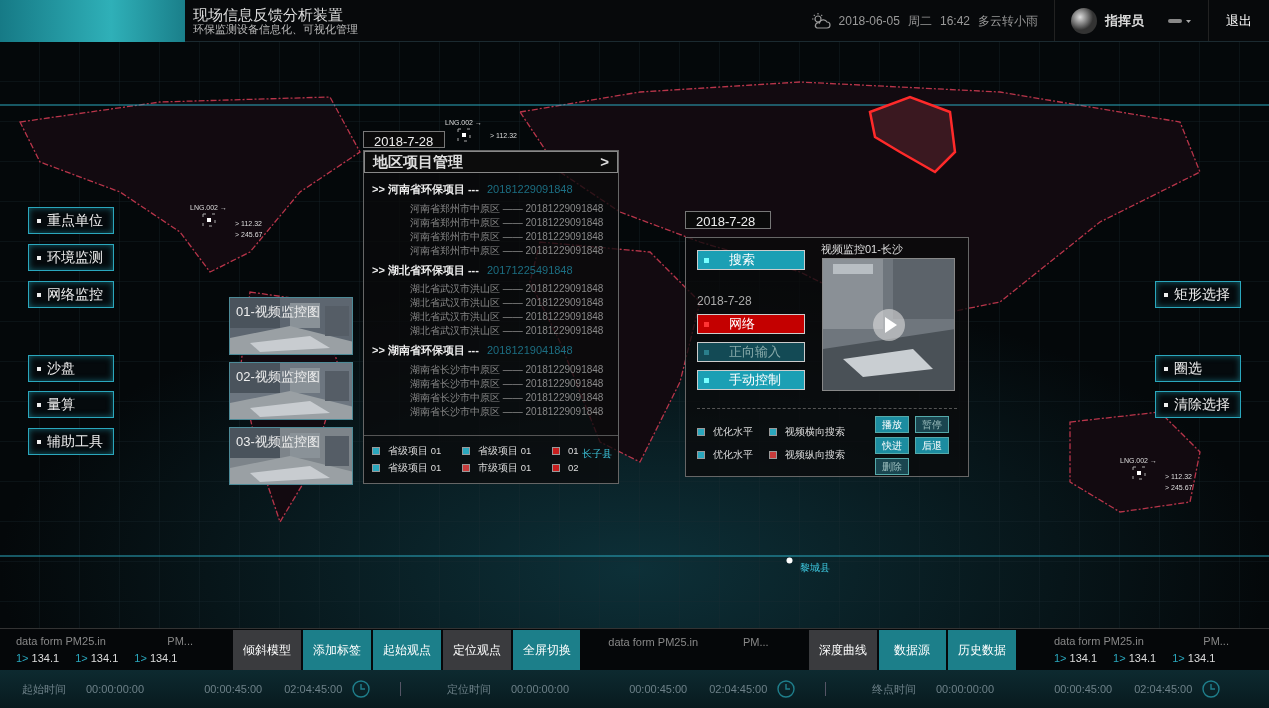 The image size is (1269, 708). I want to click on time-label: 起始时间, so click(44, 689).